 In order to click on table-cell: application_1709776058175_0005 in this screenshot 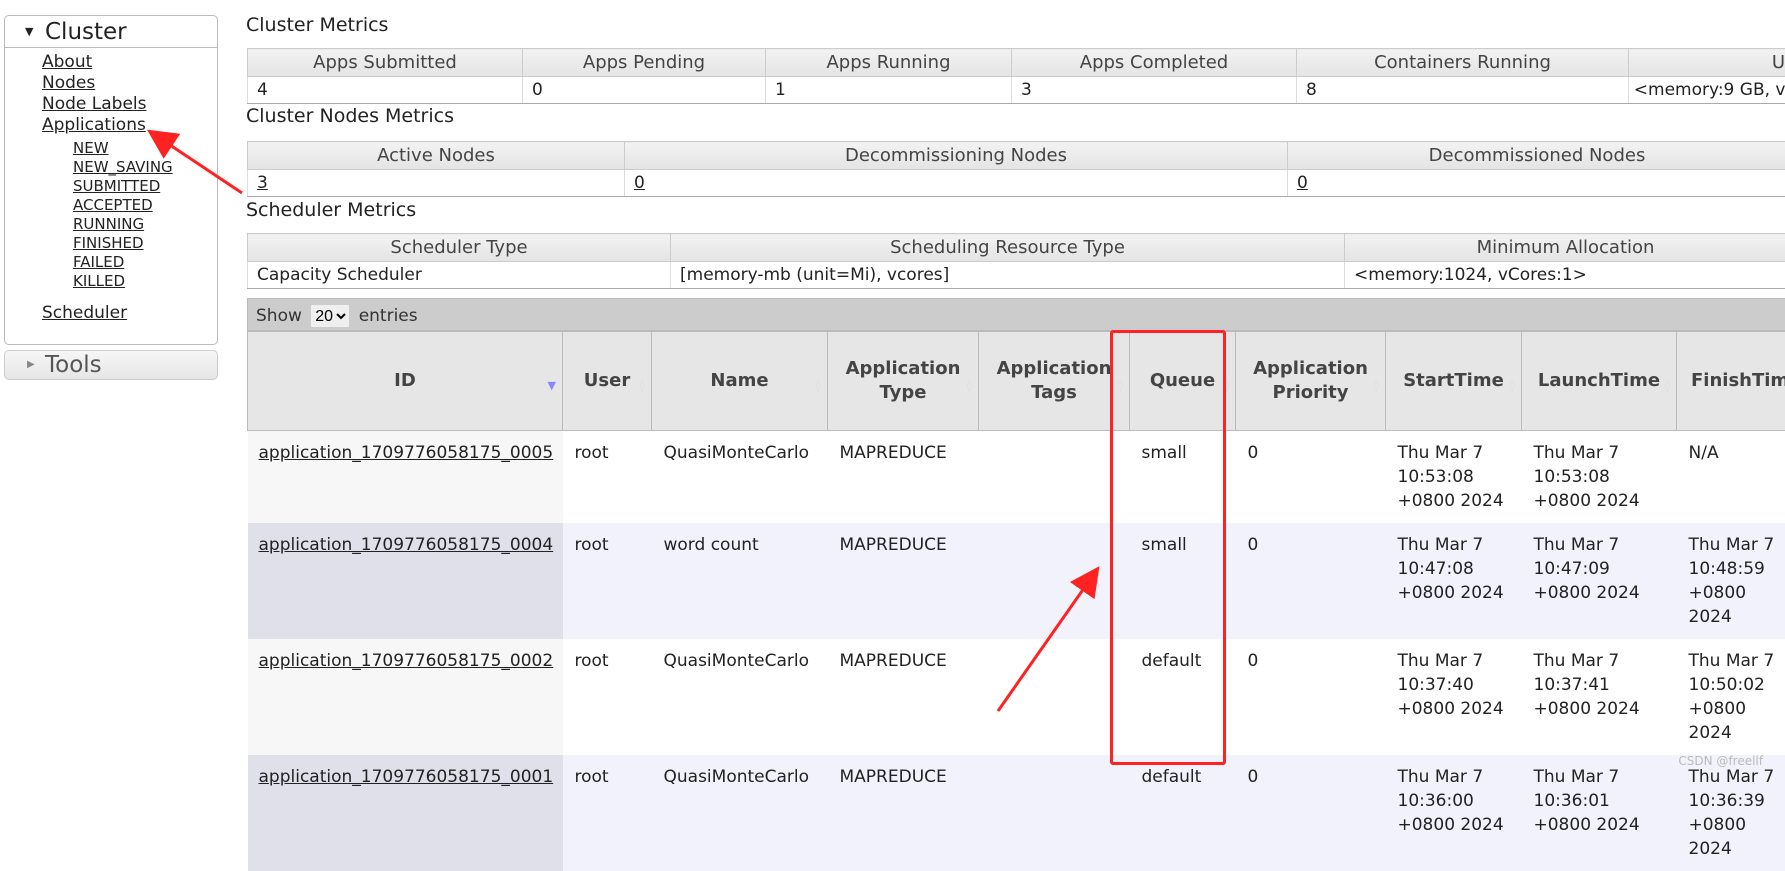, I will do `click(405, 477)`.